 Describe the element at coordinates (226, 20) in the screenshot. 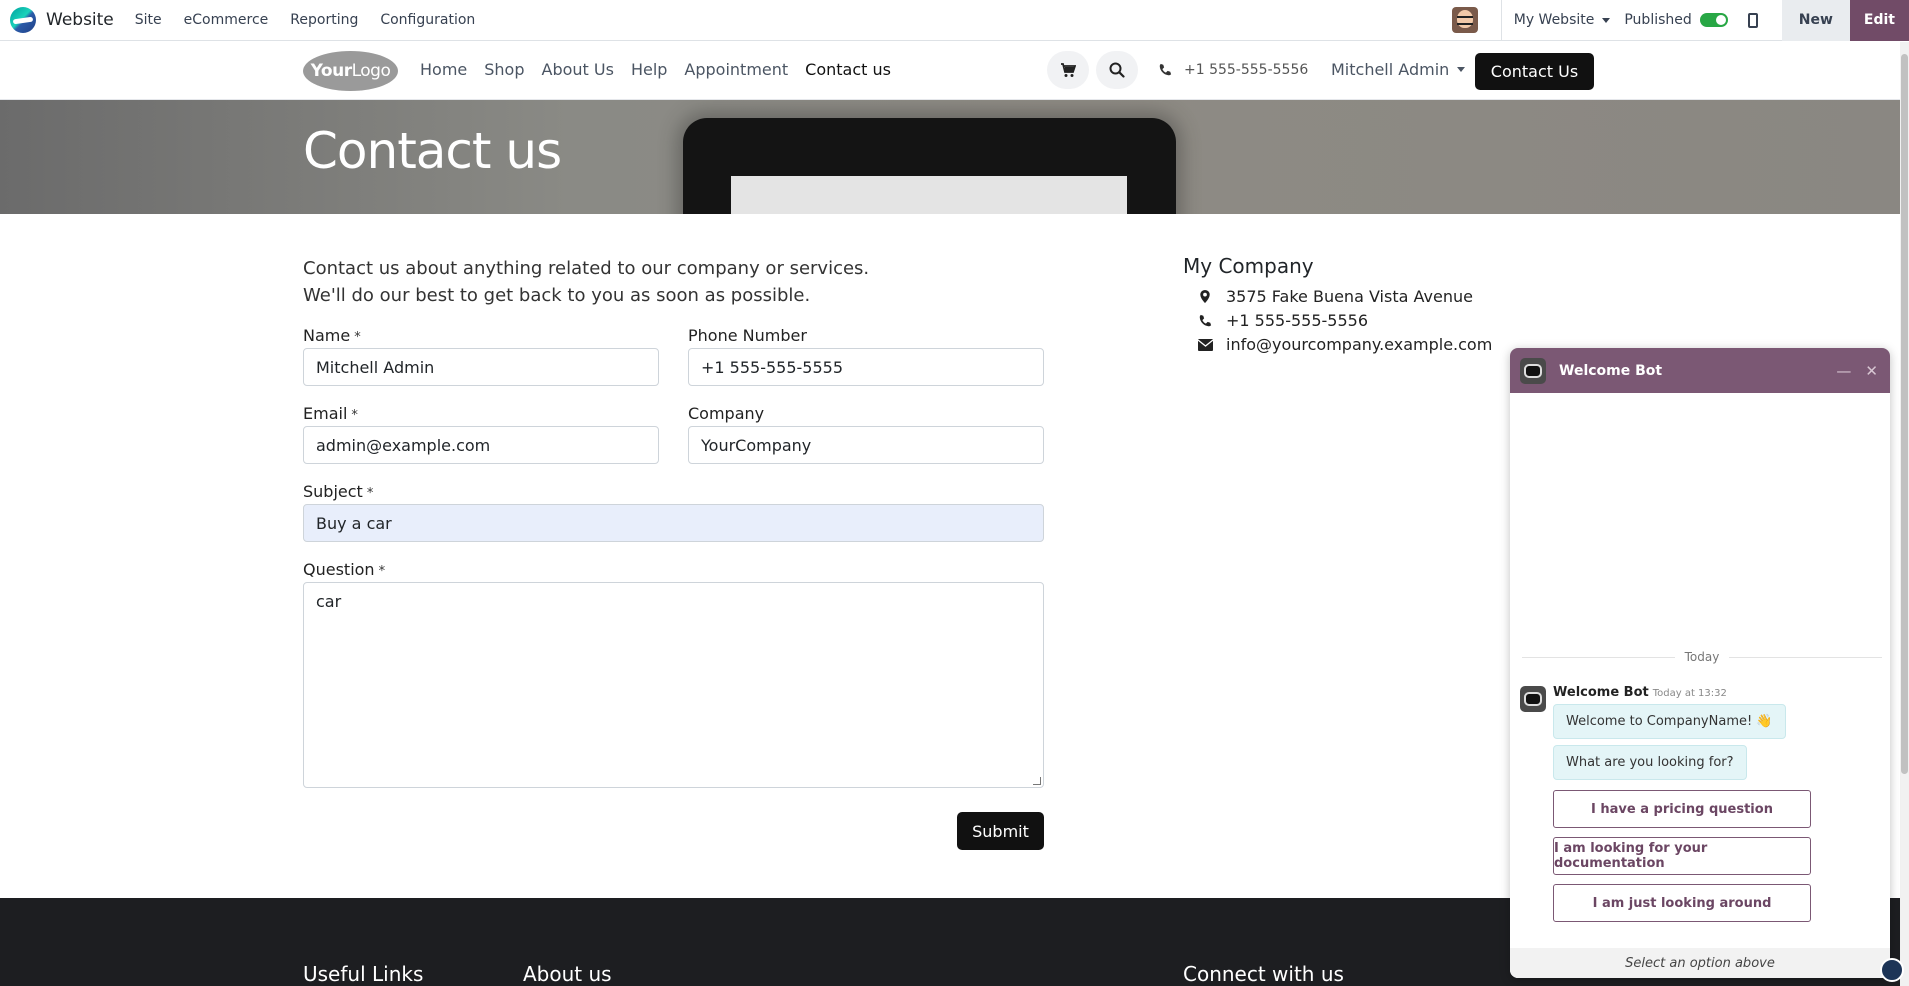

I see `menu-ecommerce: eCommerce` at that location.